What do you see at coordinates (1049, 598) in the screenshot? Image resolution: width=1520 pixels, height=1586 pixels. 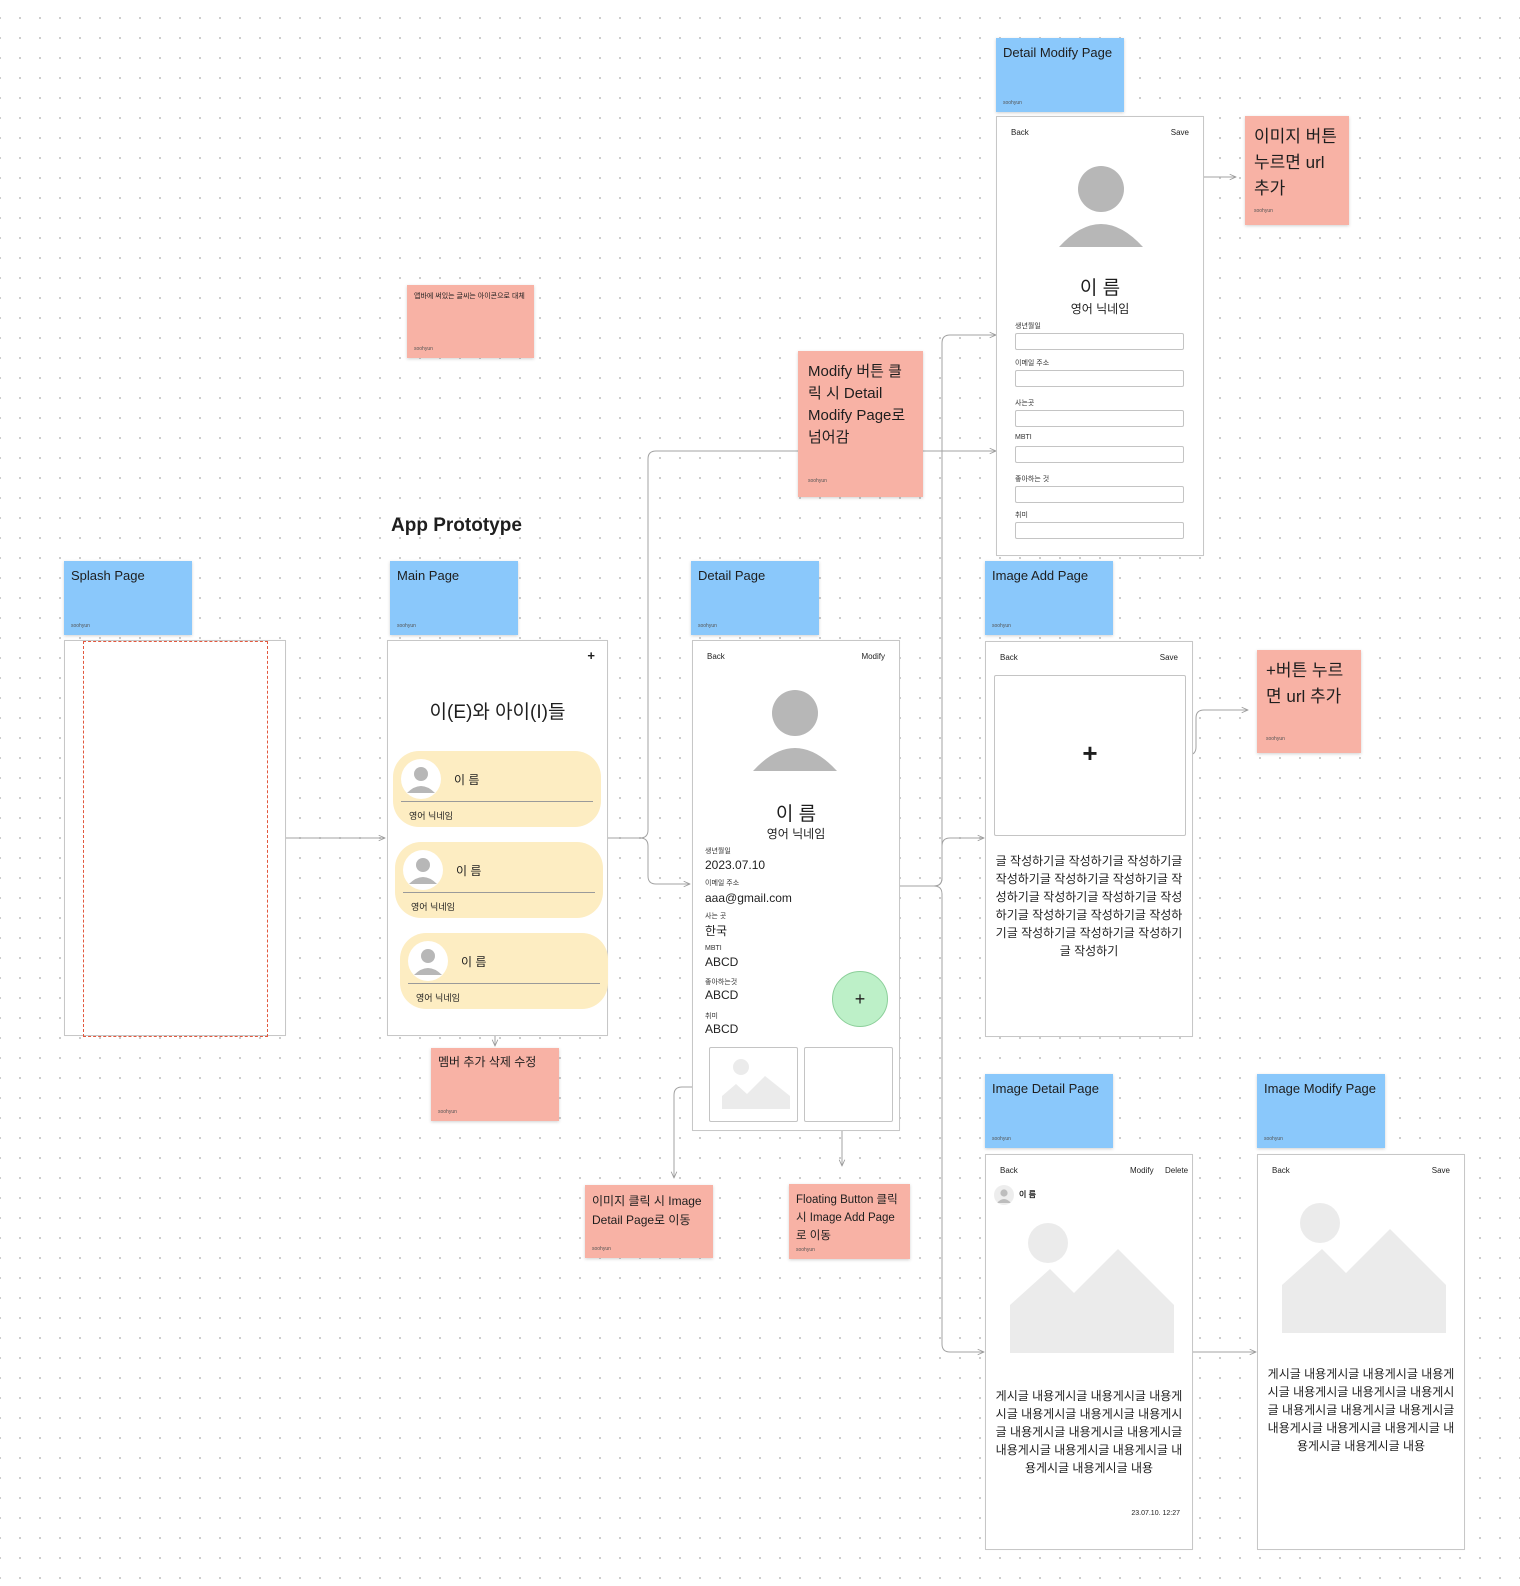 I see `label-image-add-page: Image Add Page soohyun` at bounding box center [1049, 598].